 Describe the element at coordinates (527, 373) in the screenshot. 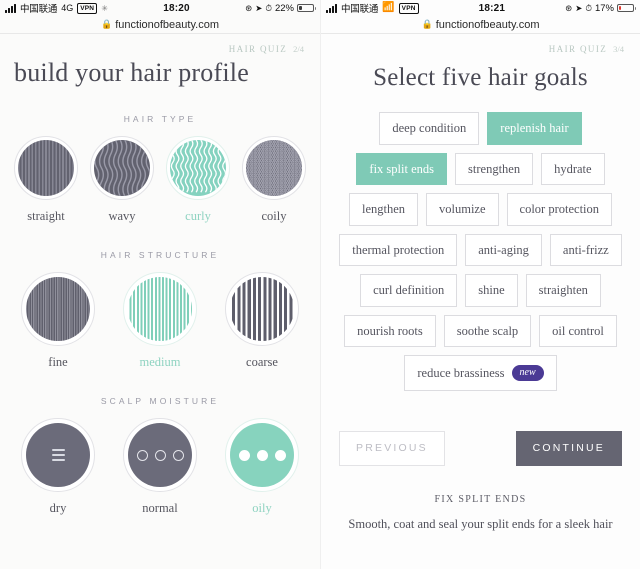

I see `new-badge: new` at that location.